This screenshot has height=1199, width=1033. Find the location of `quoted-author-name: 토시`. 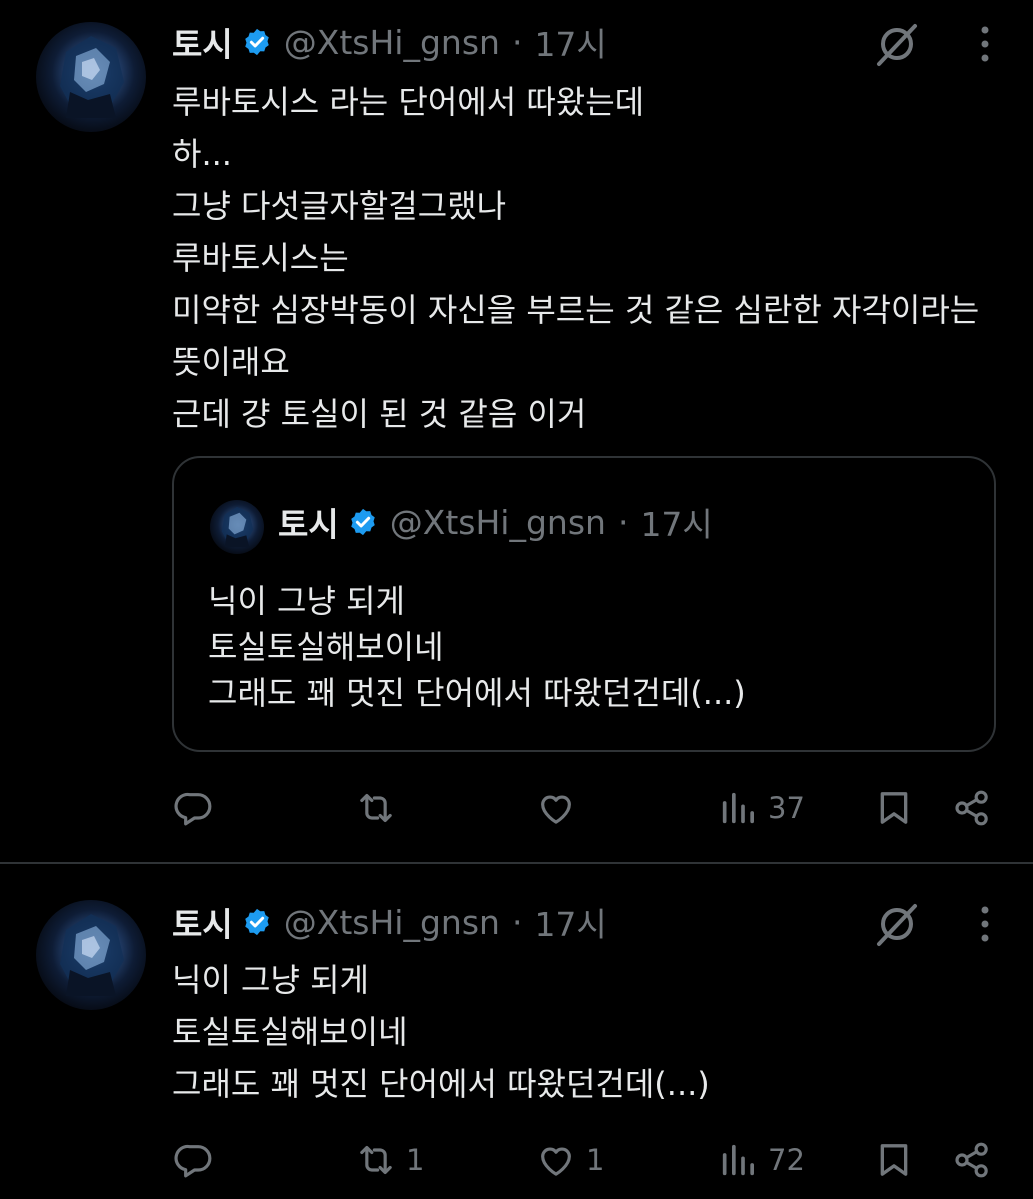

quoted-author-name: 토시 is located at coordinates (308, 524).